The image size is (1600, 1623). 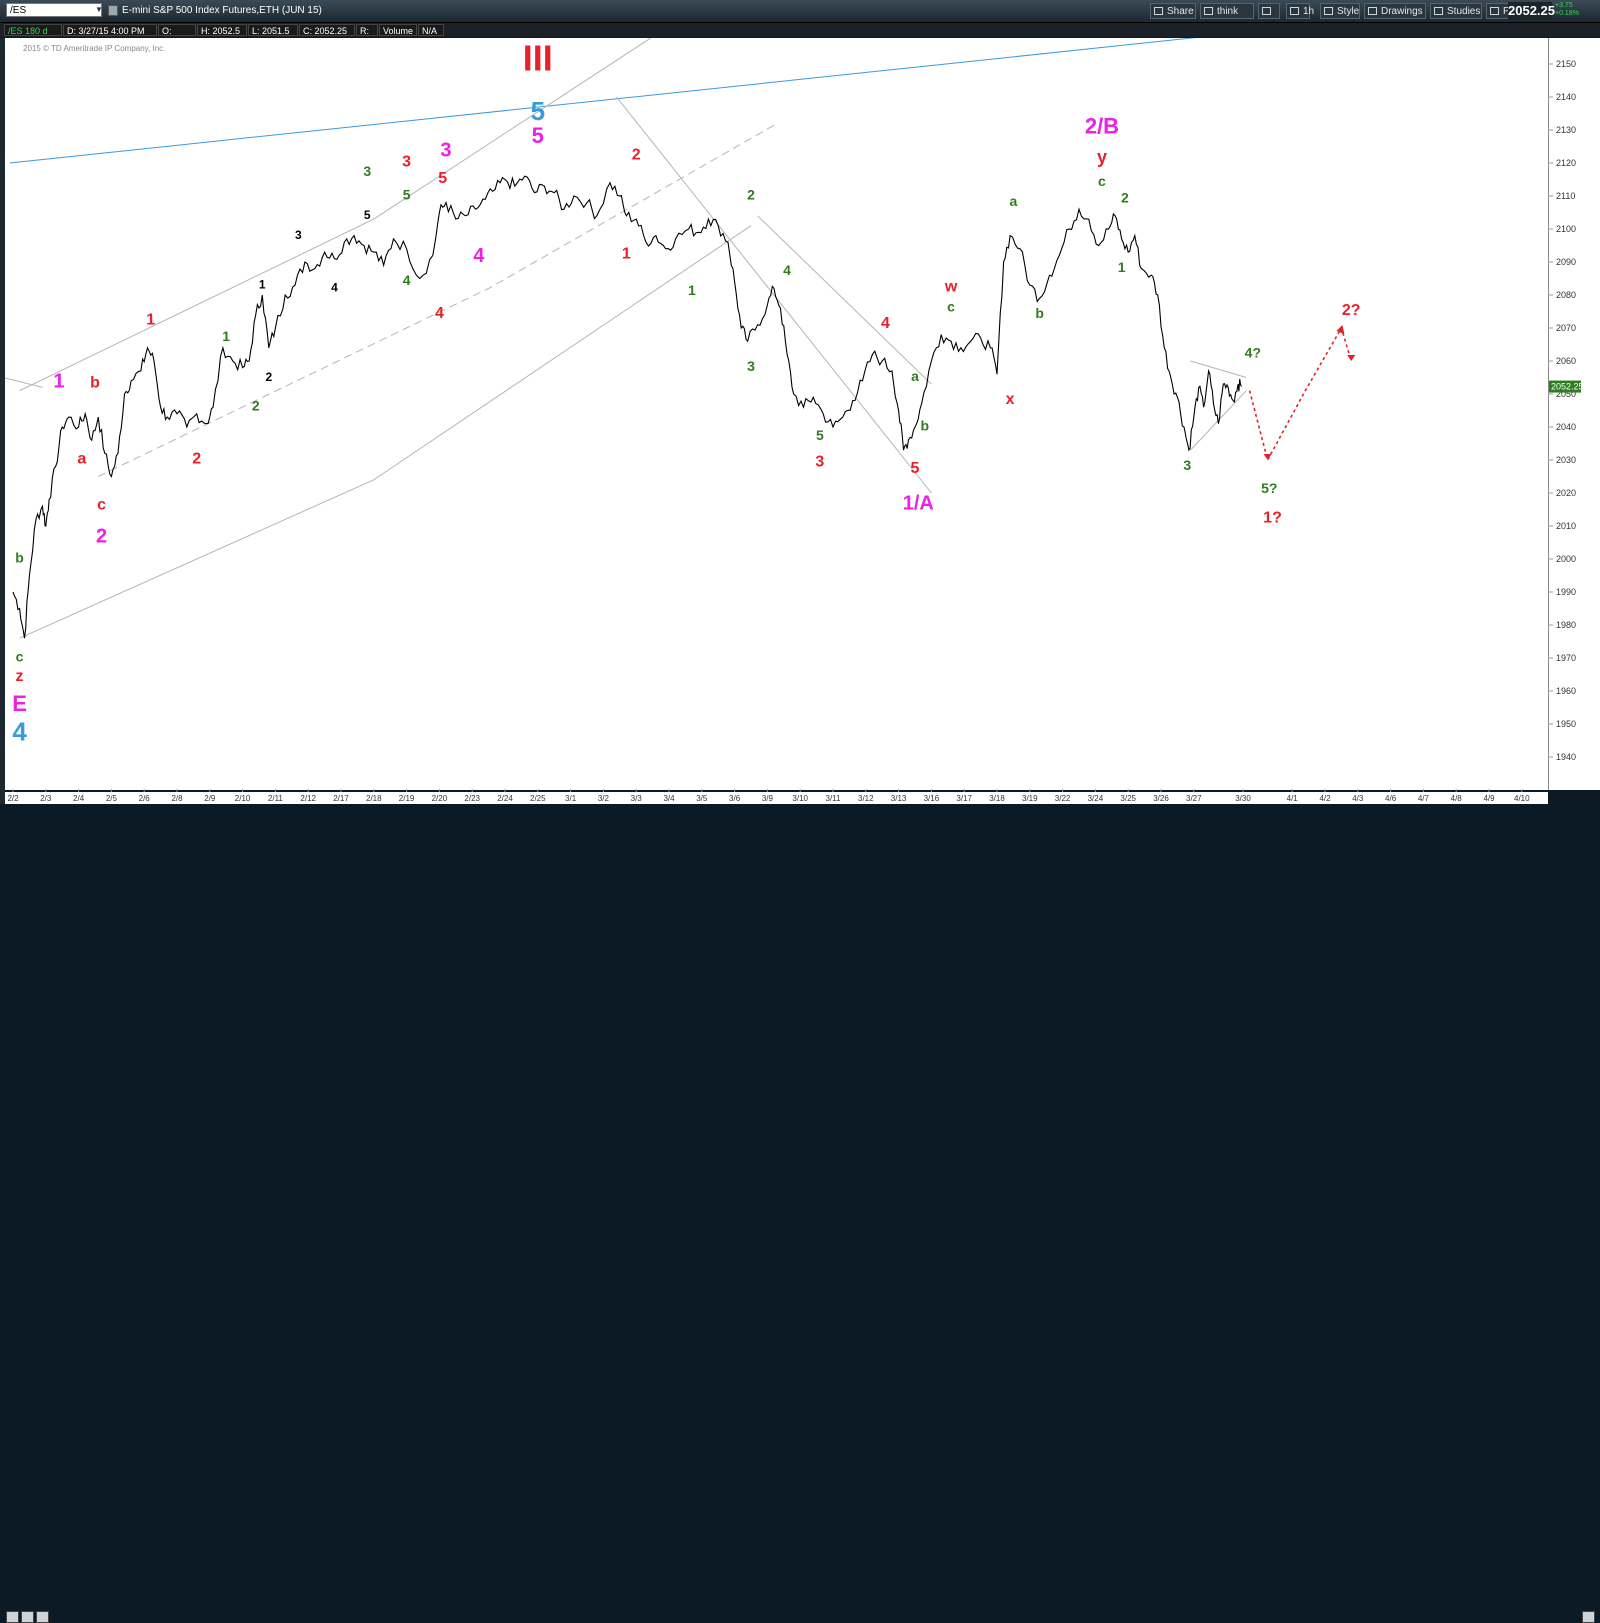 I want to click on bar-date: D: 3/27/15 4:00 PM, so click(x=110, y=30).